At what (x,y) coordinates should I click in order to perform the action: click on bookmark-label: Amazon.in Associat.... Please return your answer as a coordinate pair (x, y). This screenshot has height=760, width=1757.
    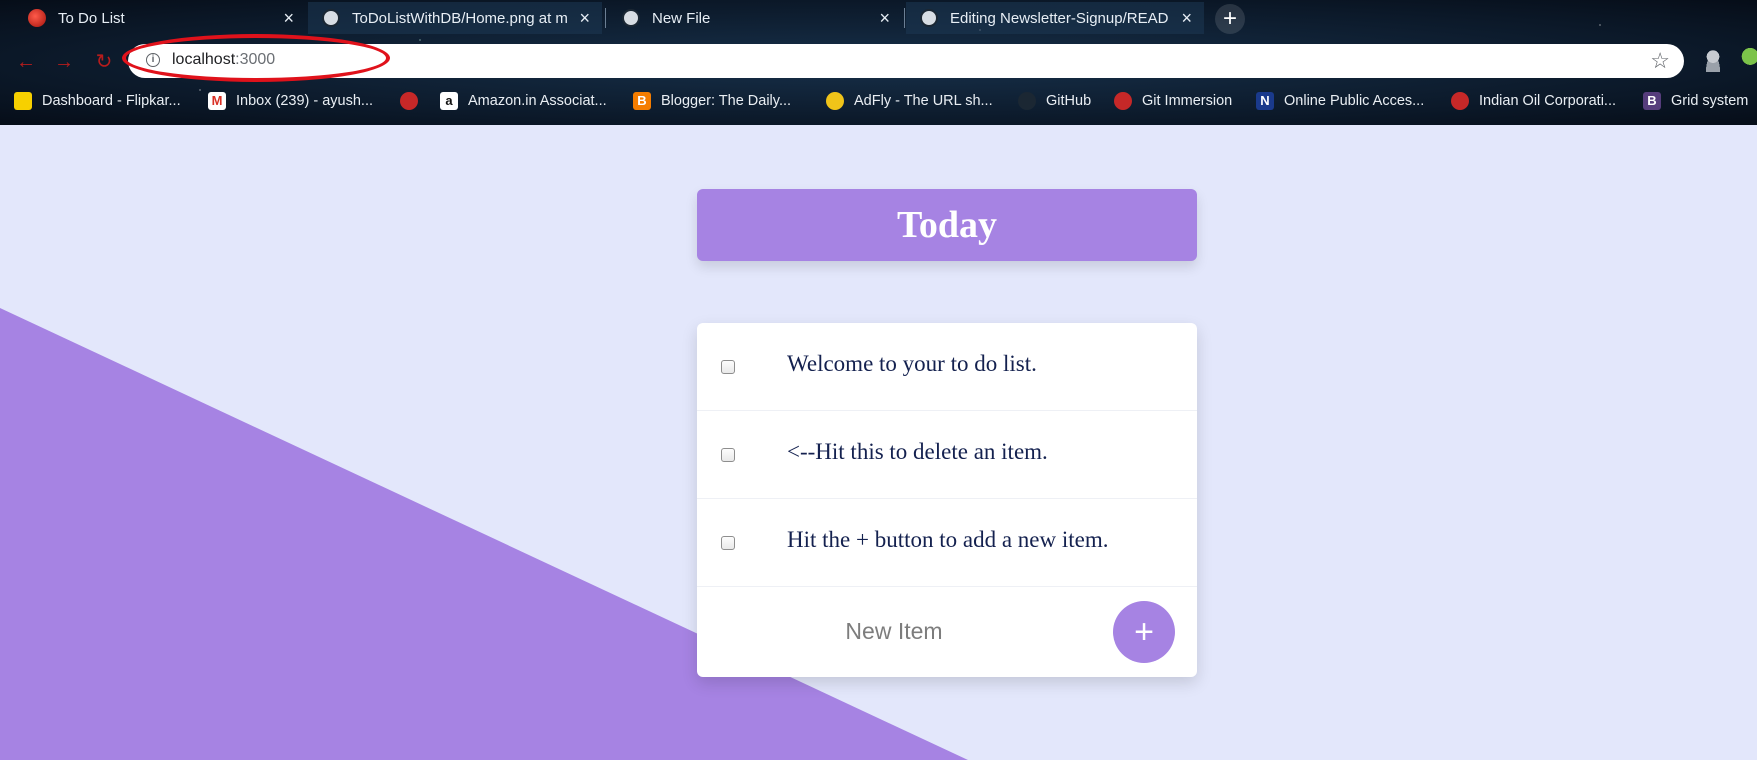
    Looking at the image, I should click on (537, 101).